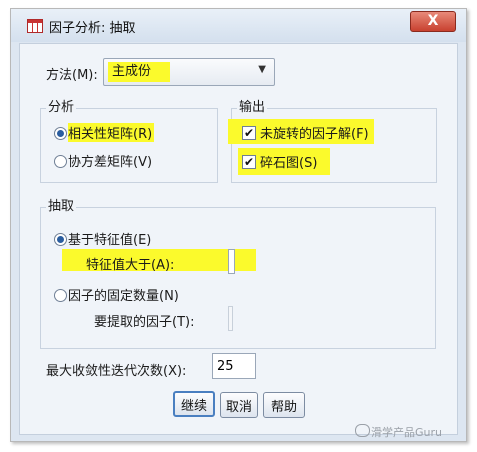 The width and height of the screenshot is (477, 452). Describe the element at coordinates (129, 145) in the screenshot. I see `analysis-group` at that location.